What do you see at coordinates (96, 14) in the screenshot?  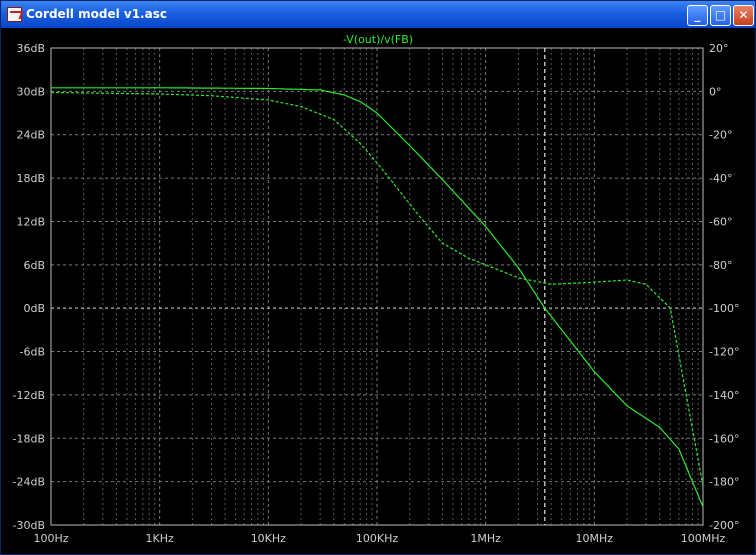 I see `window-title: Cordell model v1.asc` at bounding box center [96, 14].